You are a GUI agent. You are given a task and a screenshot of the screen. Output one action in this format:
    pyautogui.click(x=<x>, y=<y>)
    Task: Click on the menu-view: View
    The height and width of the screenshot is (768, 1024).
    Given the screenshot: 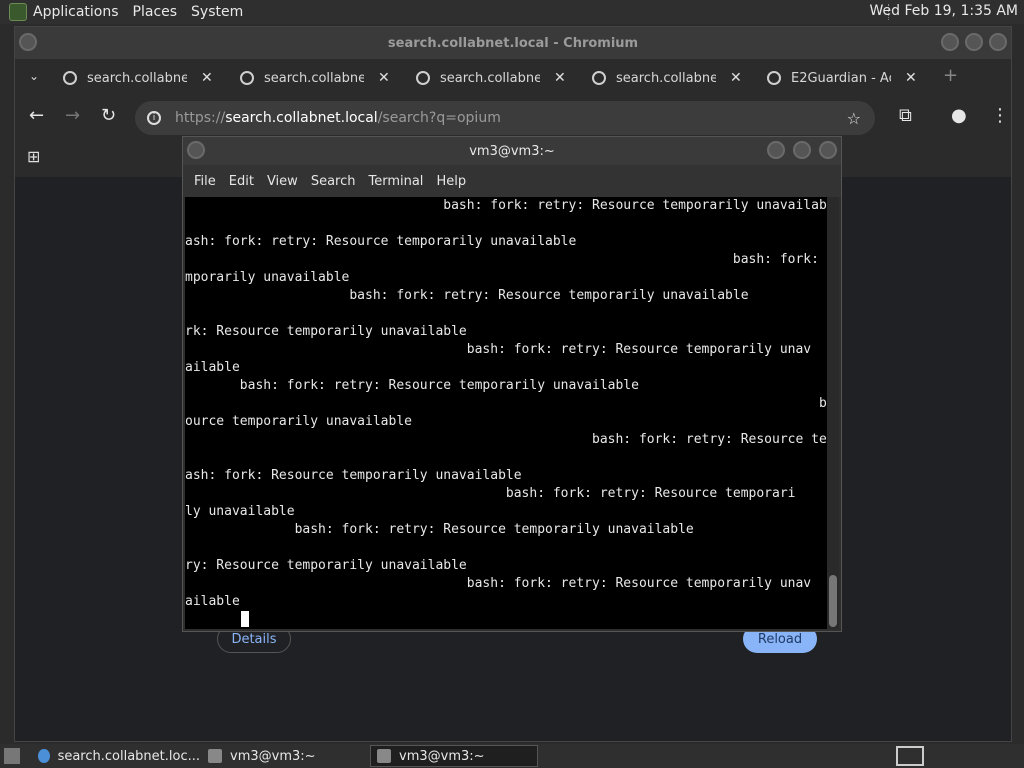 What is the action you would take?
    pyautogui.click(x=282, y=181)
    